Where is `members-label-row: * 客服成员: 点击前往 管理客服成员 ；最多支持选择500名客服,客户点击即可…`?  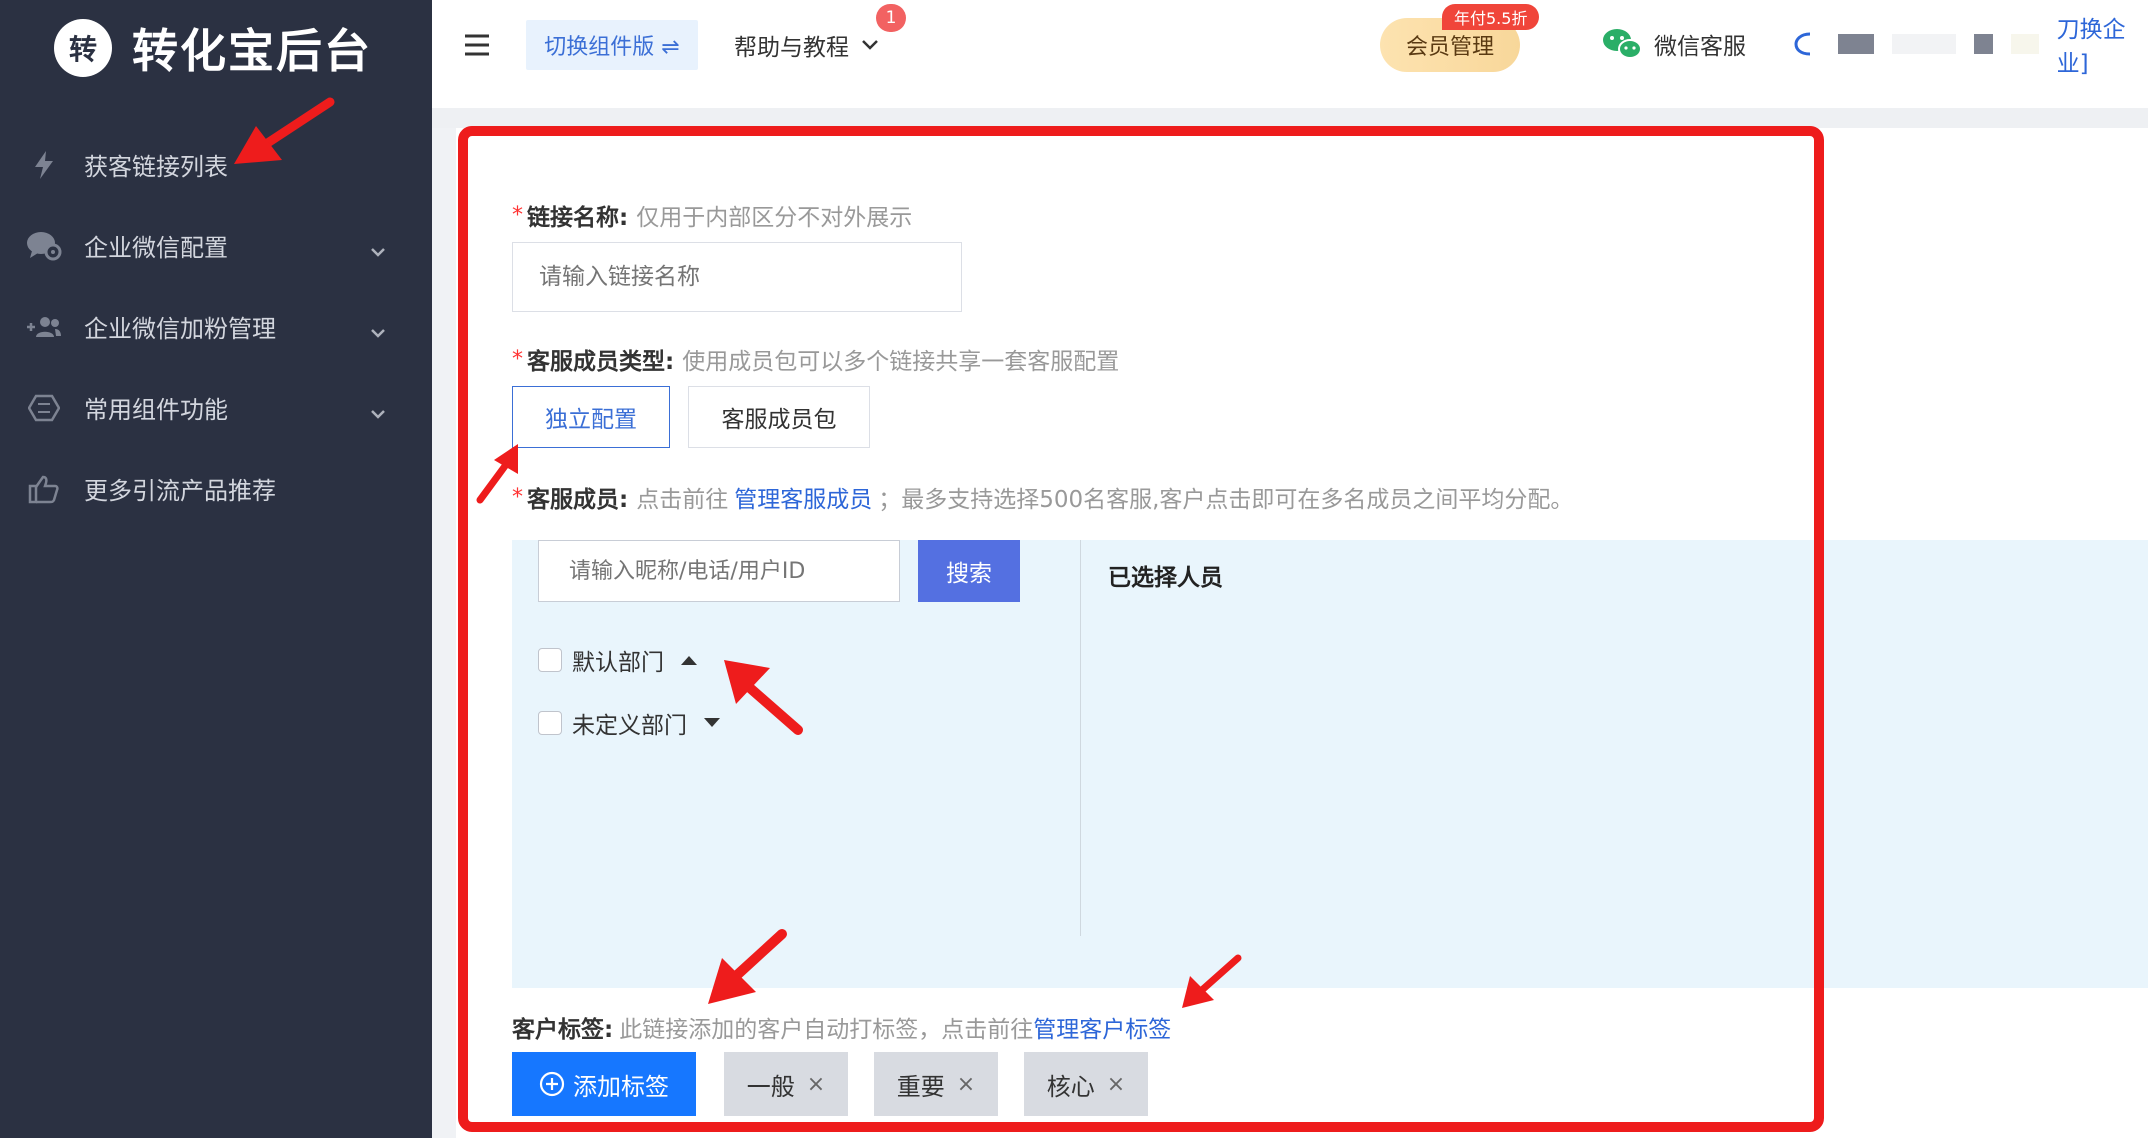 members-label-row: * 客服成员: 点击前往 管理客服成员 ；最多支持选择500名客服,客户点击即可… is located at coordinates (1042, 497).